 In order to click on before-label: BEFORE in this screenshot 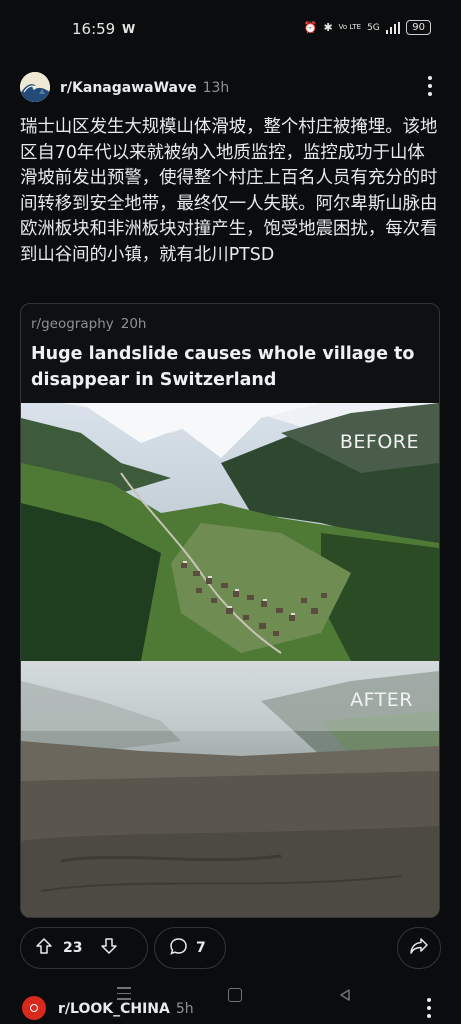, I will do `click(379, 442)`.